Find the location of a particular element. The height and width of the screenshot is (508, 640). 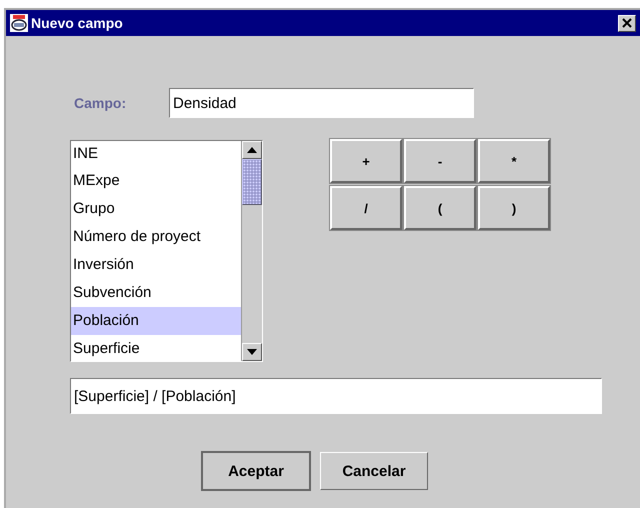

scrollbar is located at coordinates (251, 251).